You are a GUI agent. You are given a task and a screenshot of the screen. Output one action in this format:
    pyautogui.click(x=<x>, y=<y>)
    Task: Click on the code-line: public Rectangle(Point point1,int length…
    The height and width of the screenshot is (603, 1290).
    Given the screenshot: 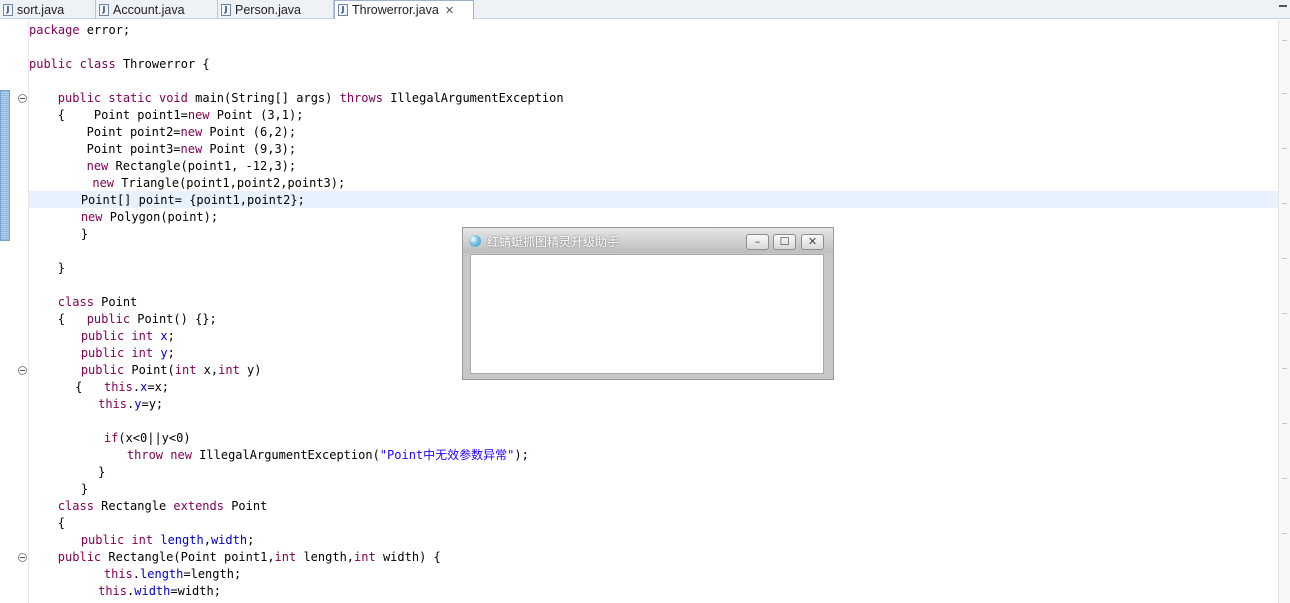 What is the action you would take?
    pyautogui.click(x=249, y=557)
    